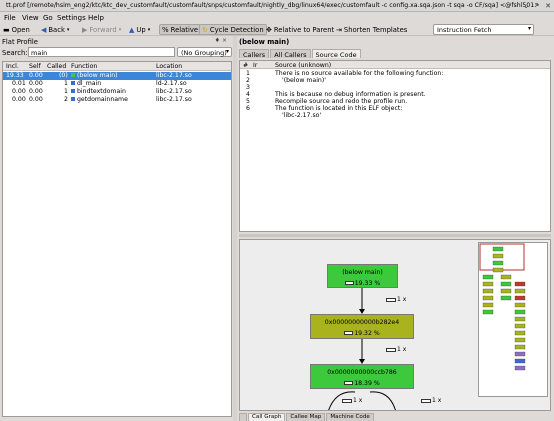 This screenshot has height=421, width=554. What do you see at coordinates (264, 42) in the screenshot?
I see `selected-function-title: (below main)` at bounding box center [264, 42].